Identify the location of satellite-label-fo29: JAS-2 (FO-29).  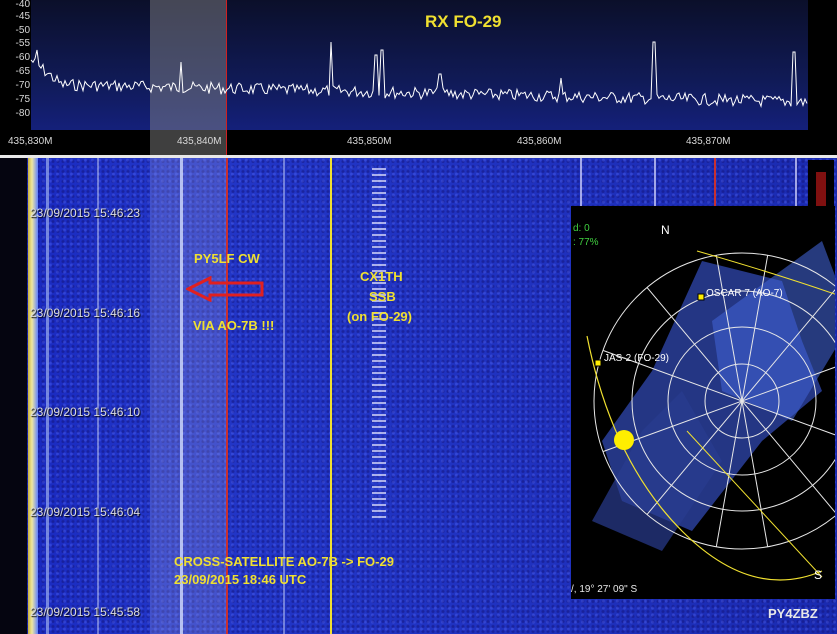
(636, 358).